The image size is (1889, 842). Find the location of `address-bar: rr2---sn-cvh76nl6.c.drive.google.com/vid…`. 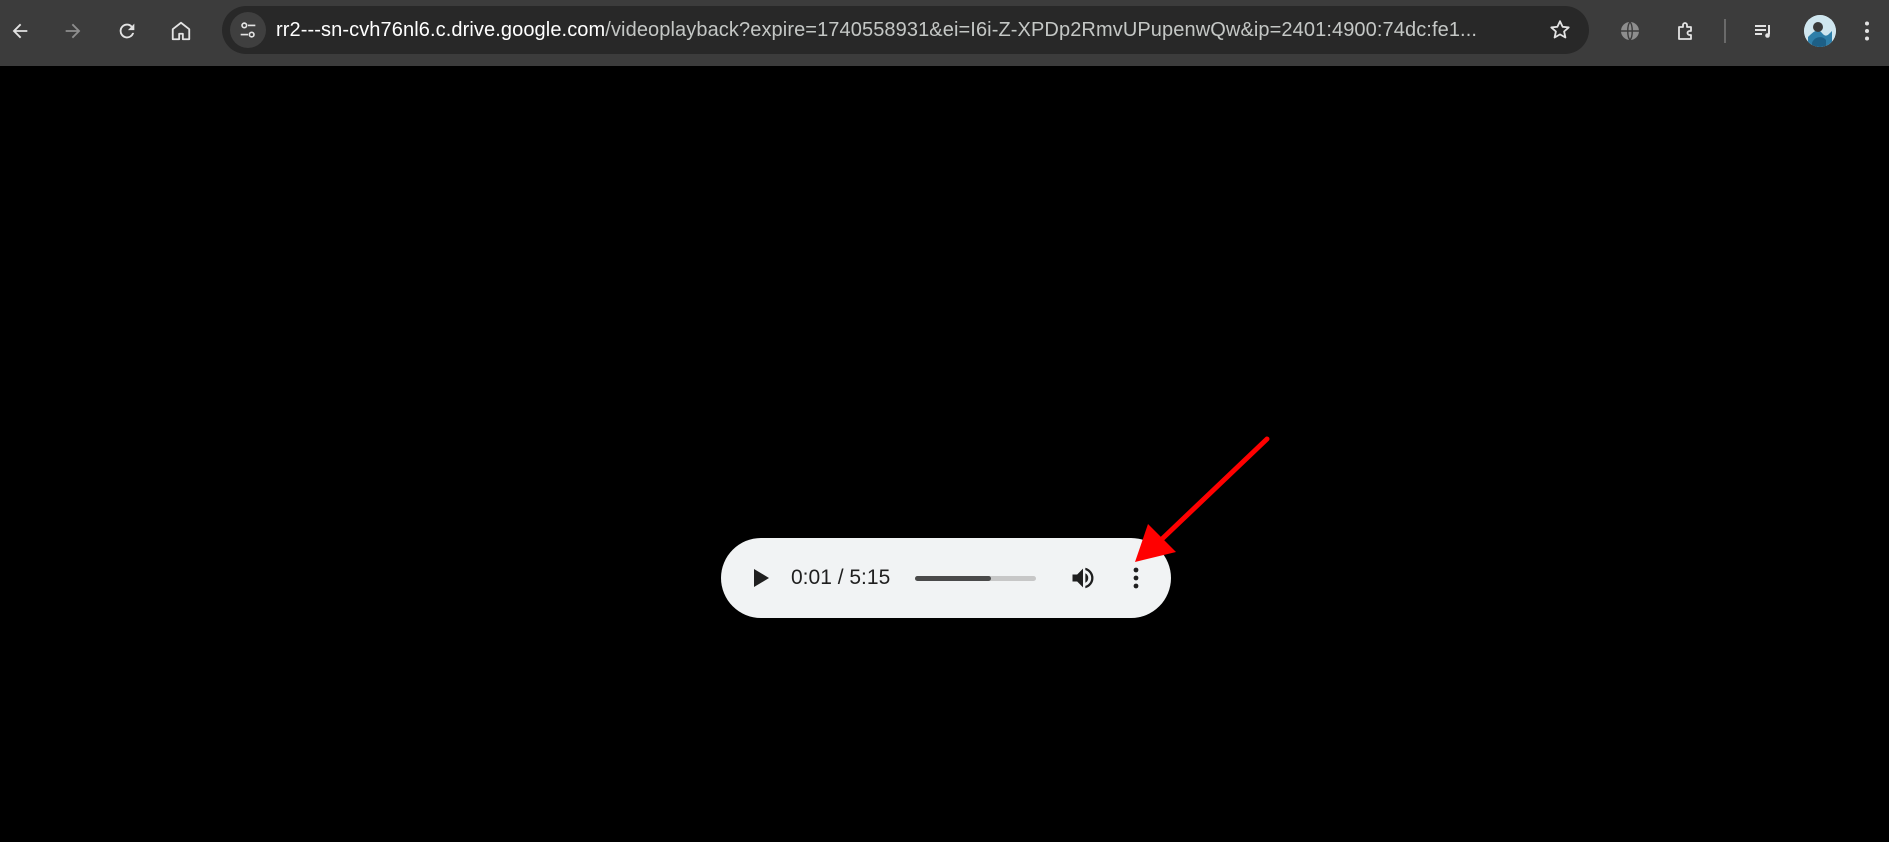

address-bar: rr2---sn-cvh76nl6.c.drive.google.com/vid… is located at coordinates (905, 30).